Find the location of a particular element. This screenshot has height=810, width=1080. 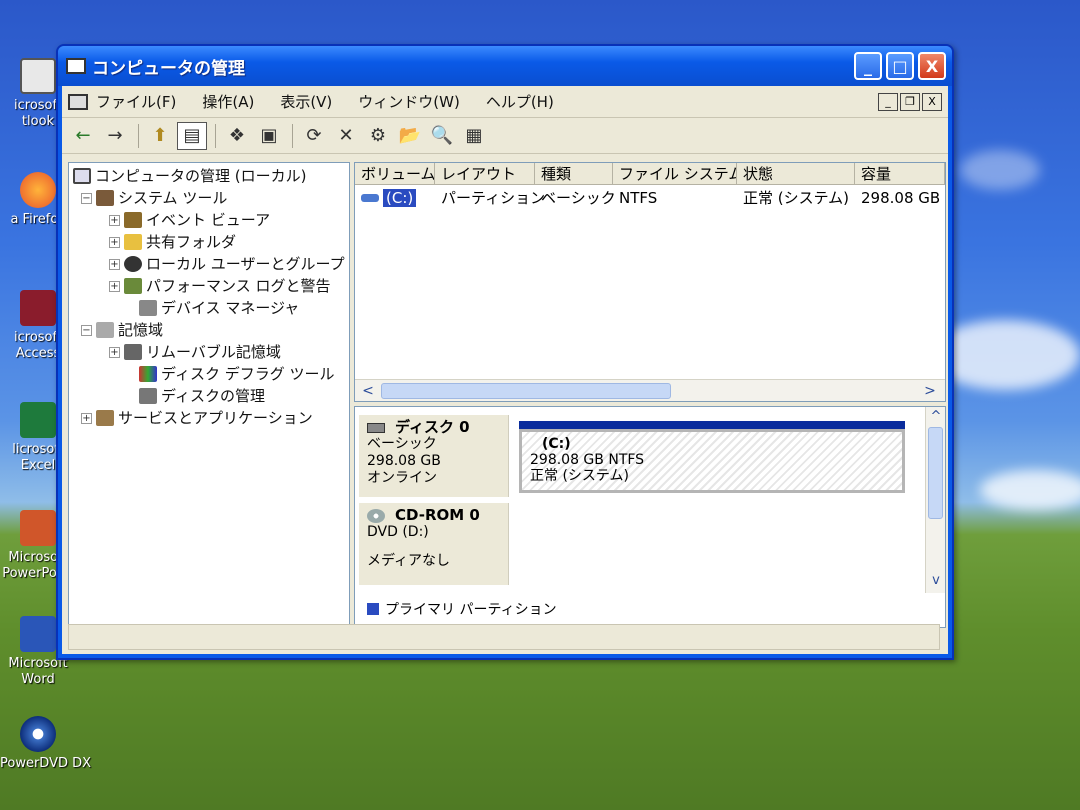

show-tree-button: ▤ is located at coordinates (192, 135).